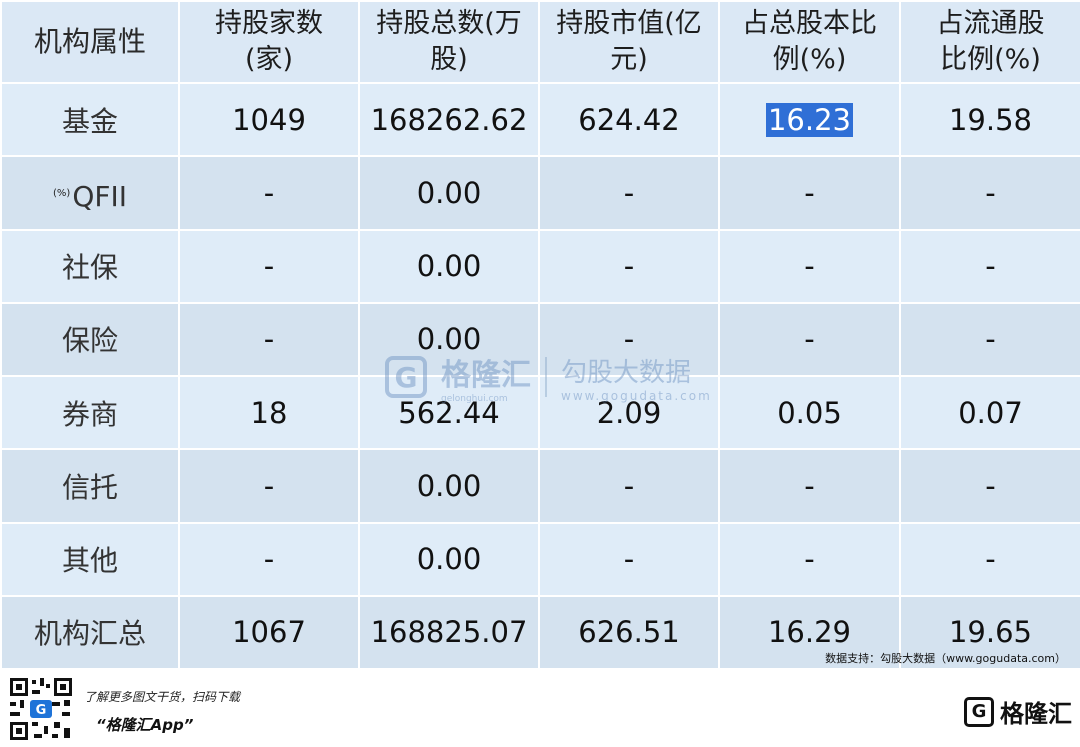  What do you see at coordinates (90, 339) in the screenshot?
I see `row-category: 保险` at bounding box center [90, 339].